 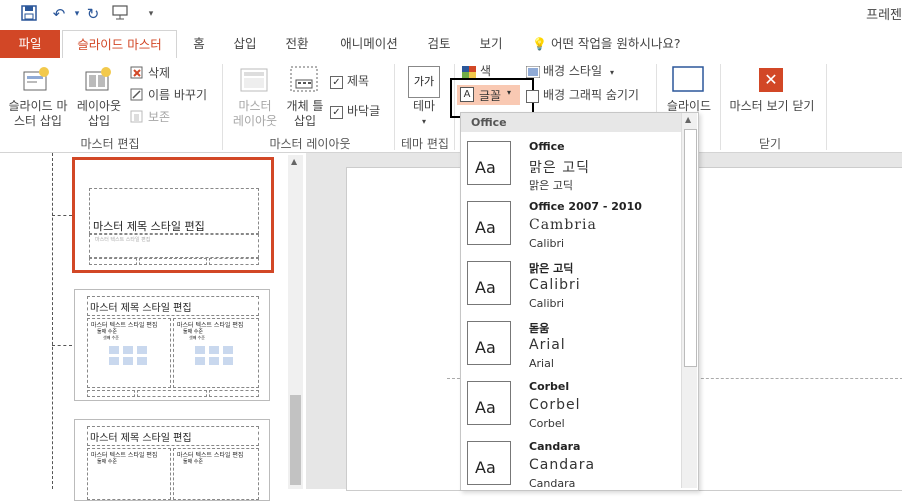 What do you see at coordinates (771, 80) in the screenshot?
I see `close-master-view-icon: ✕` at bounding box center [771, 80].